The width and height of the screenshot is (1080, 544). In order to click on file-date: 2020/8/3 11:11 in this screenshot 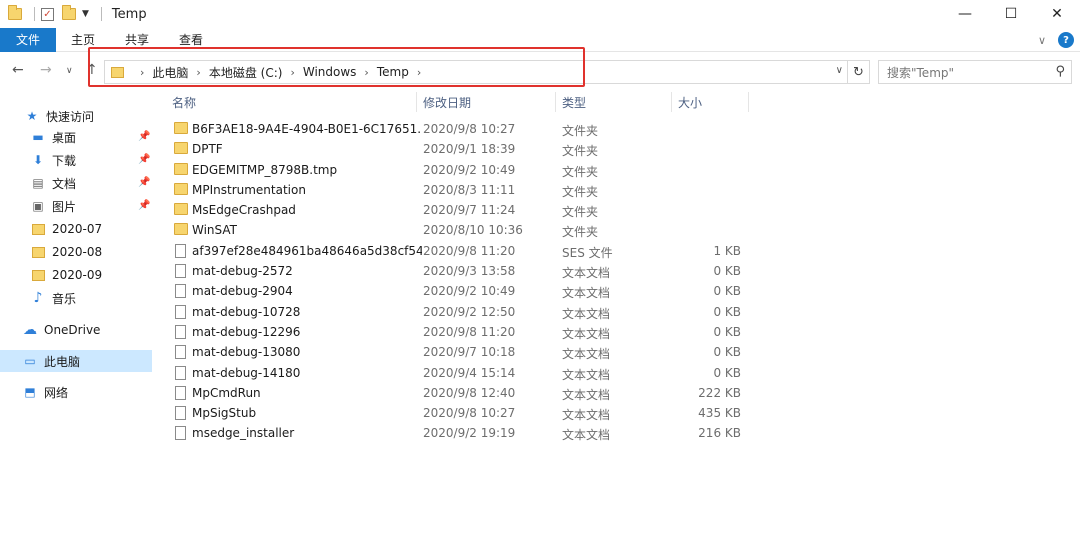, I will do `click(469, 189)`.